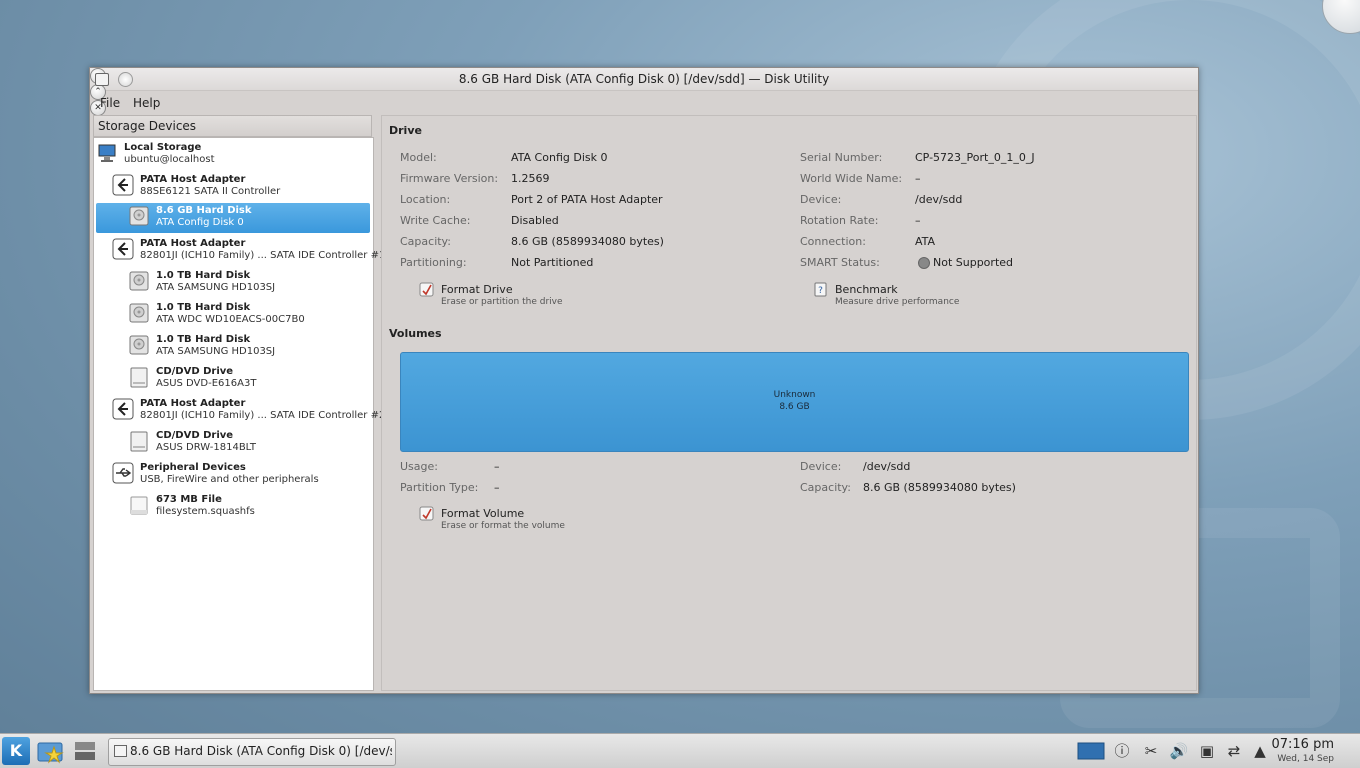 The height and width of the screenshot is (768, 1360). I want to click on tree-item-8-6gb-disk-selected: 8.6 GB Hard Disk ATA Config Disk 0, so click(233, 218).